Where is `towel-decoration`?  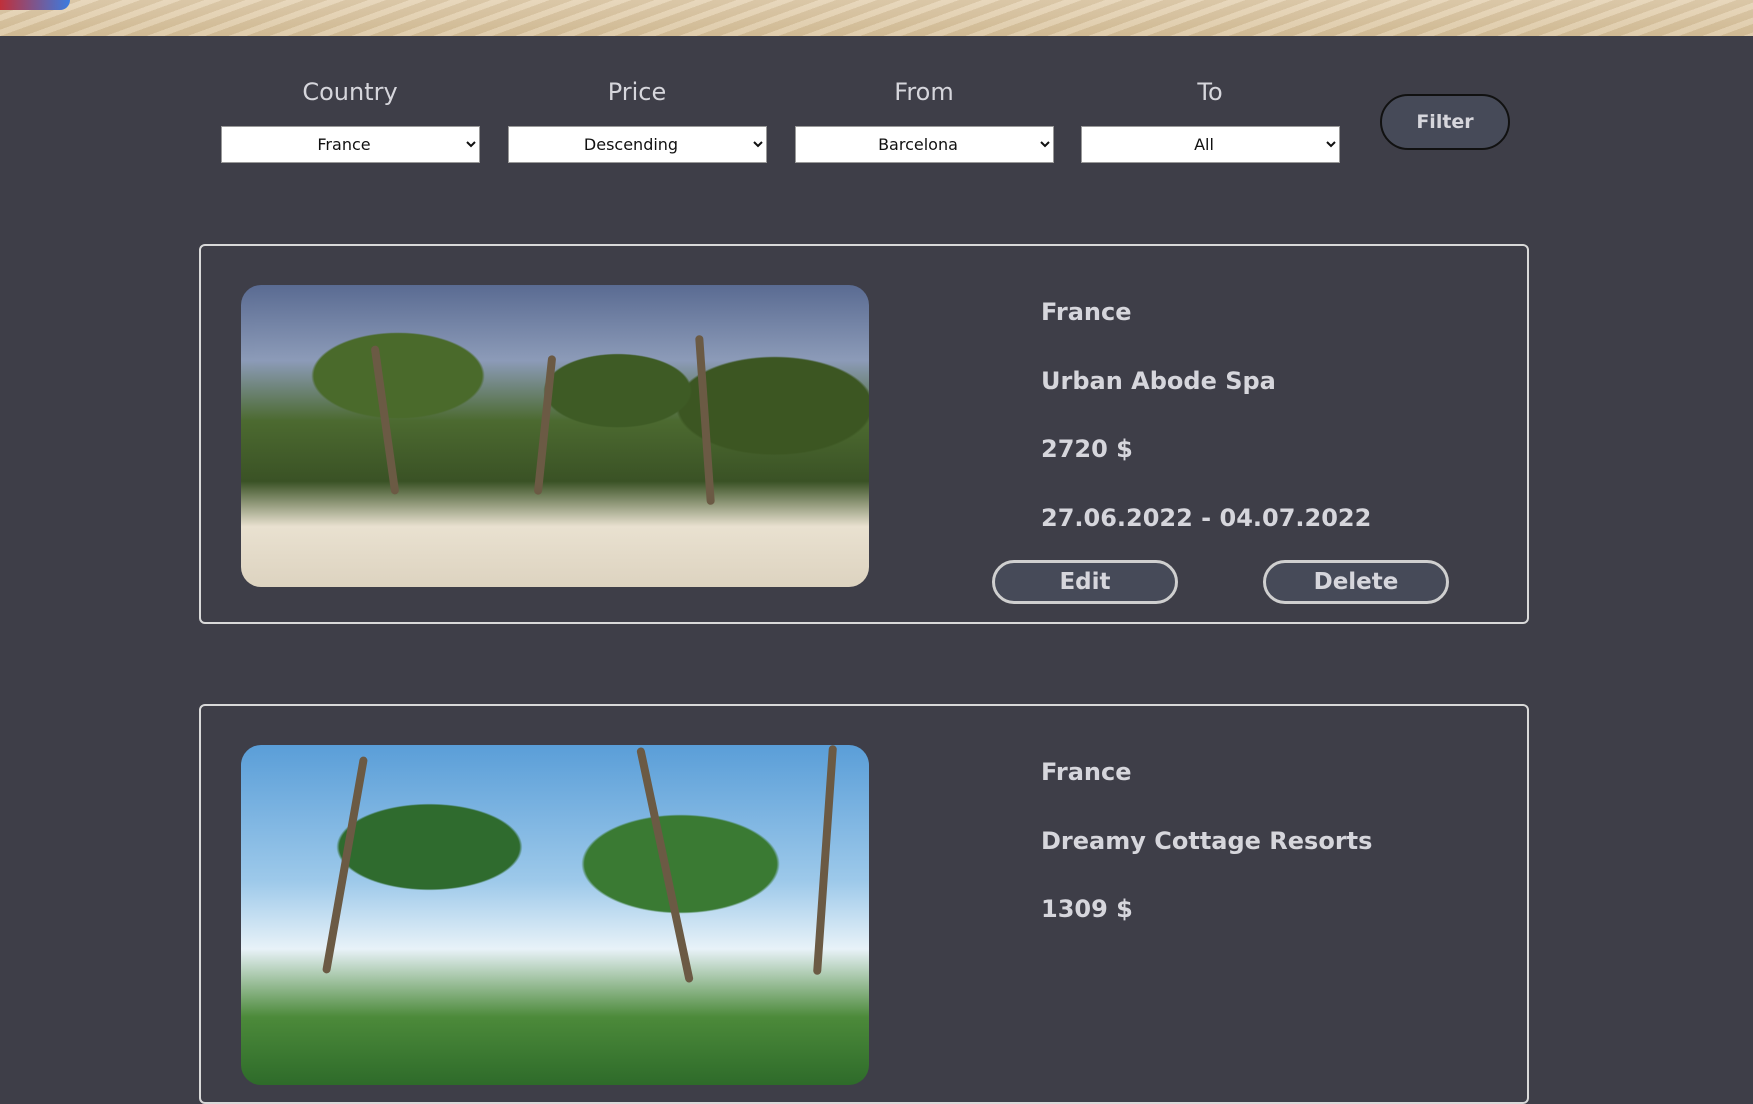
towel-decoration is located at coordinates (35, 5).